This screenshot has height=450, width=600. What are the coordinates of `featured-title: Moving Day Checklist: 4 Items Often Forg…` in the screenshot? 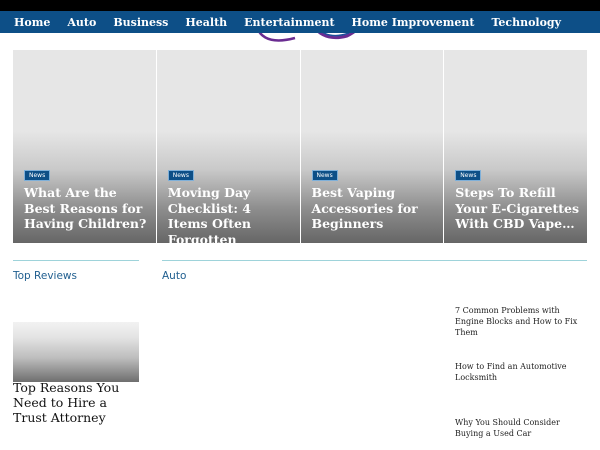 It's located at (231, 216).